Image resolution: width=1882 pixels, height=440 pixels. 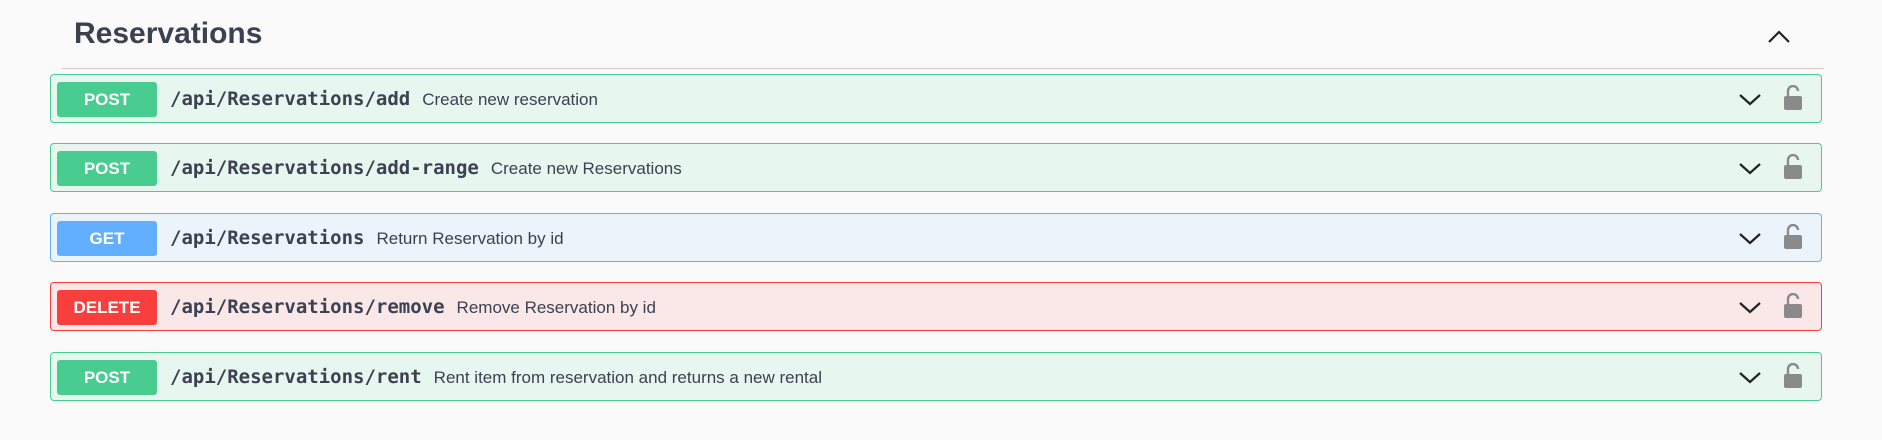 What do you see at coordinates (307, 307) in the screenshot?
I see `path-text: /api/Reservations/remove` at bounding box center [307, 307].